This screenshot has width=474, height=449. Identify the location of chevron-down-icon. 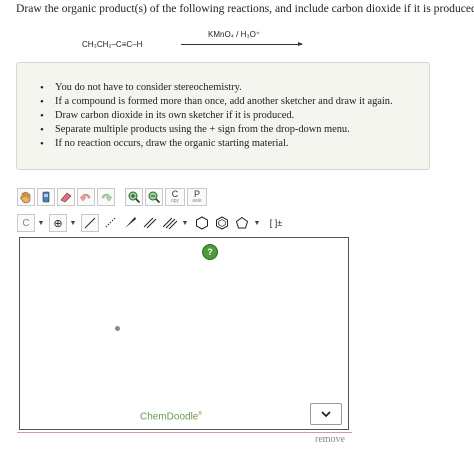
(326, 414).